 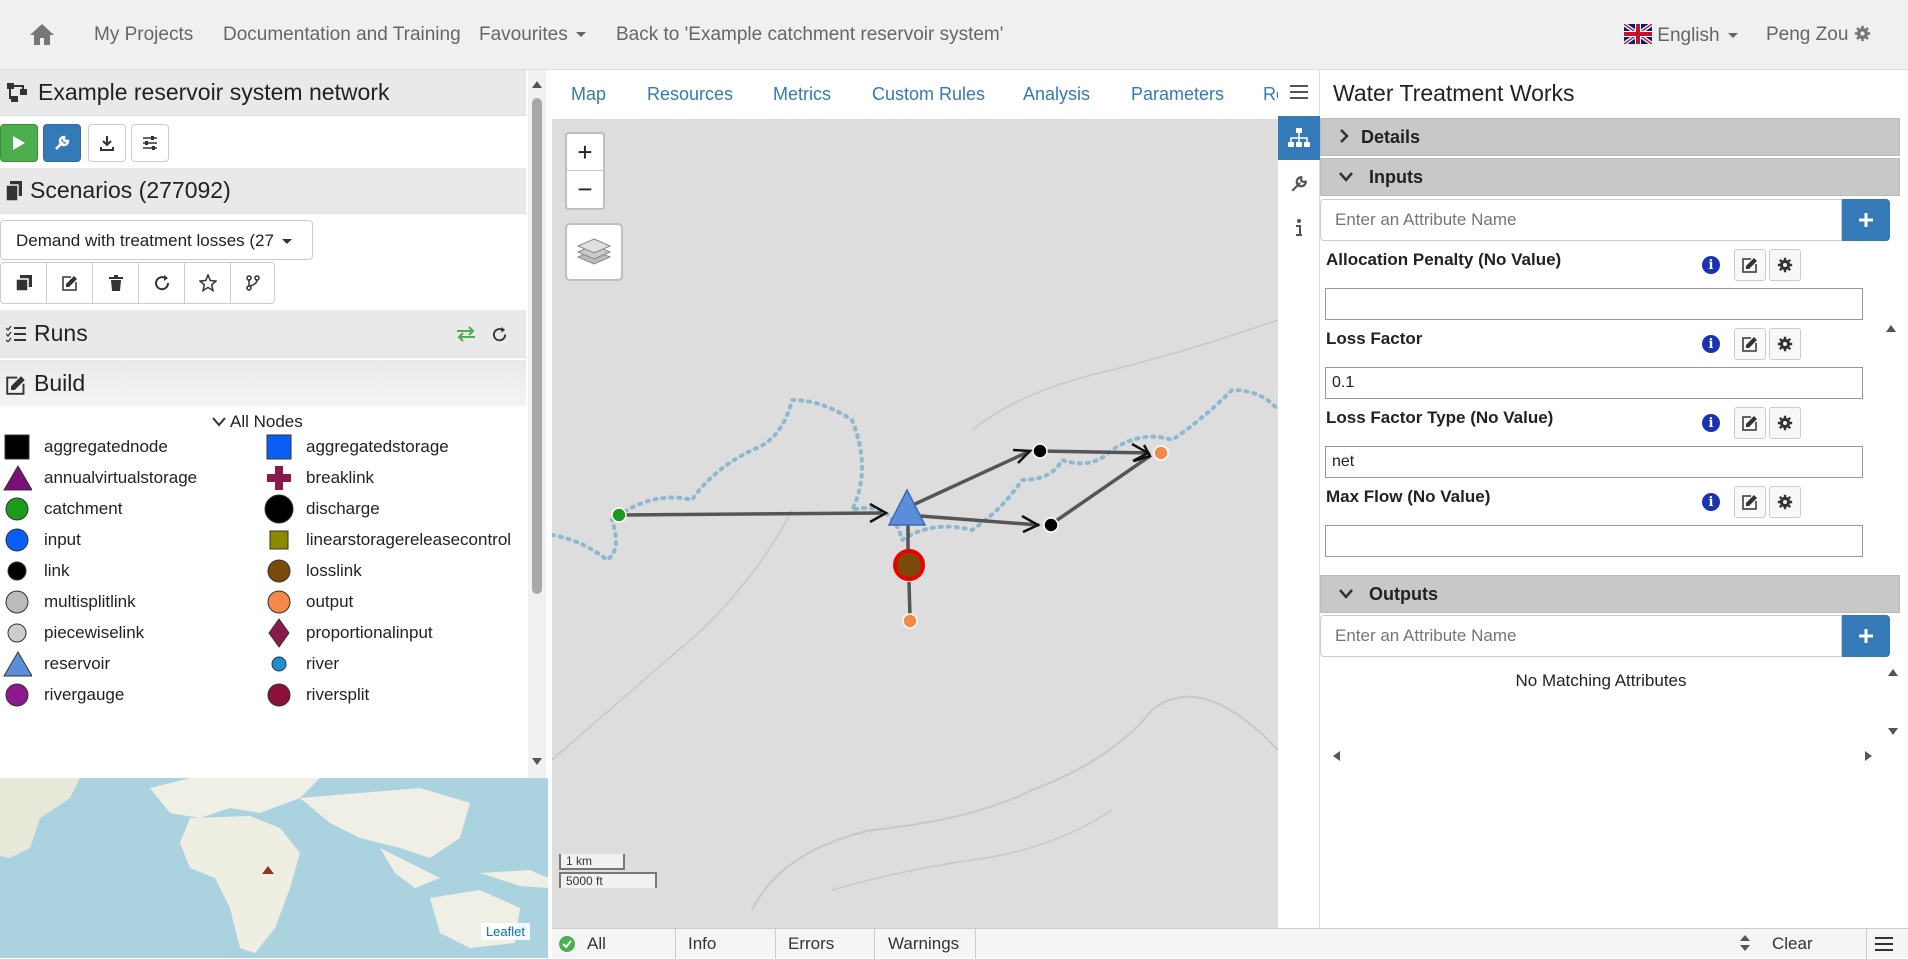 What do you see at coordinates (585, 152) in the screenshot?
I see `zoom-in-button: +` at bounding box center [585, 152].